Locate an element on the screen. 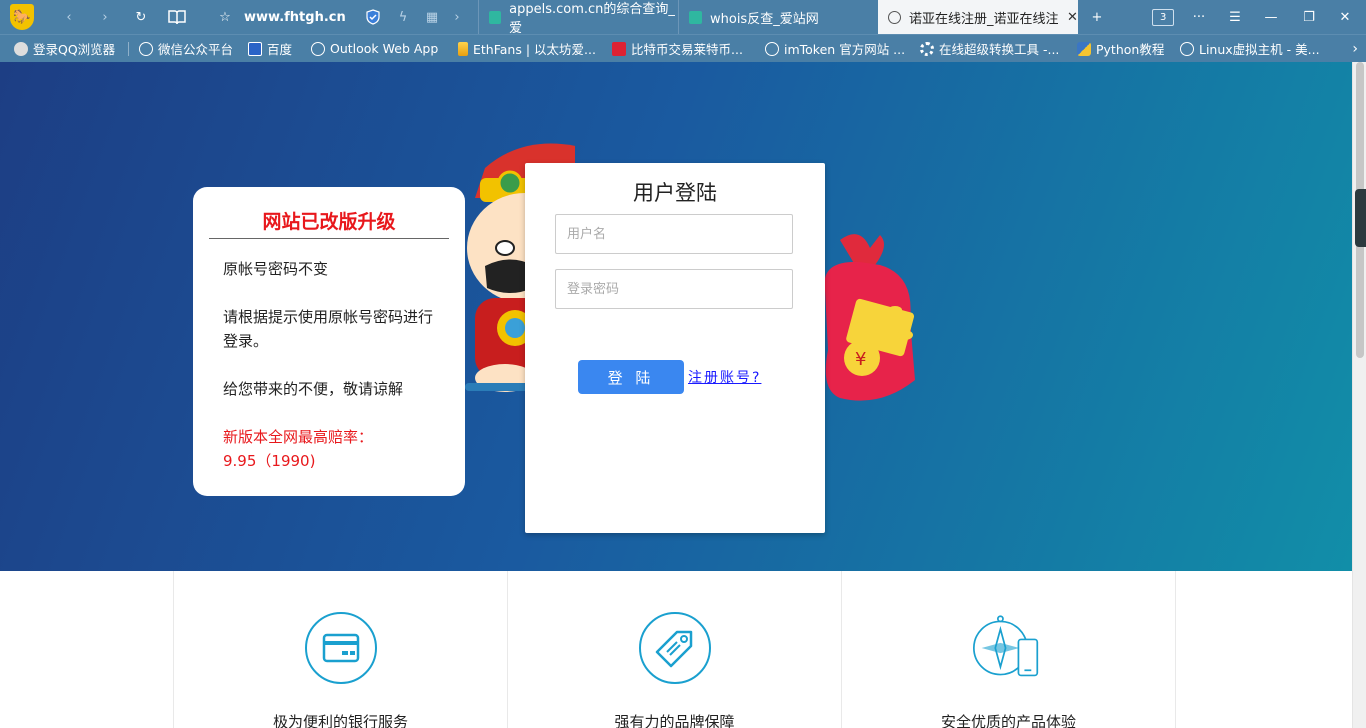 The image size is (1366, 728). more-bookmarks-chevron-icon: › is located at coordinates (1355, 48).